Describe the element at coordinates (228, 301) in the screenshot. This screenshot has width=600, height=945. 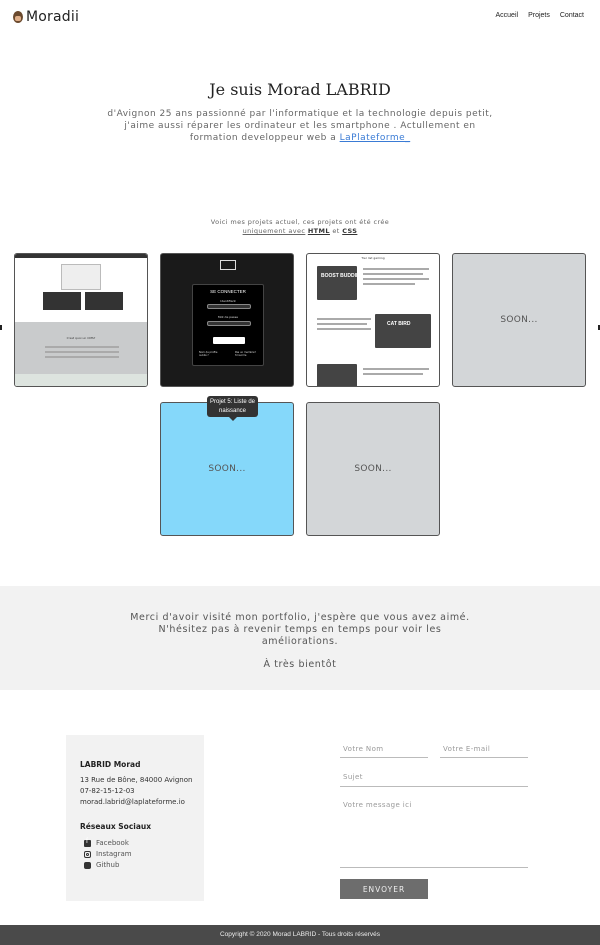
I see `thumb-user-label: Identifiant` at that location.